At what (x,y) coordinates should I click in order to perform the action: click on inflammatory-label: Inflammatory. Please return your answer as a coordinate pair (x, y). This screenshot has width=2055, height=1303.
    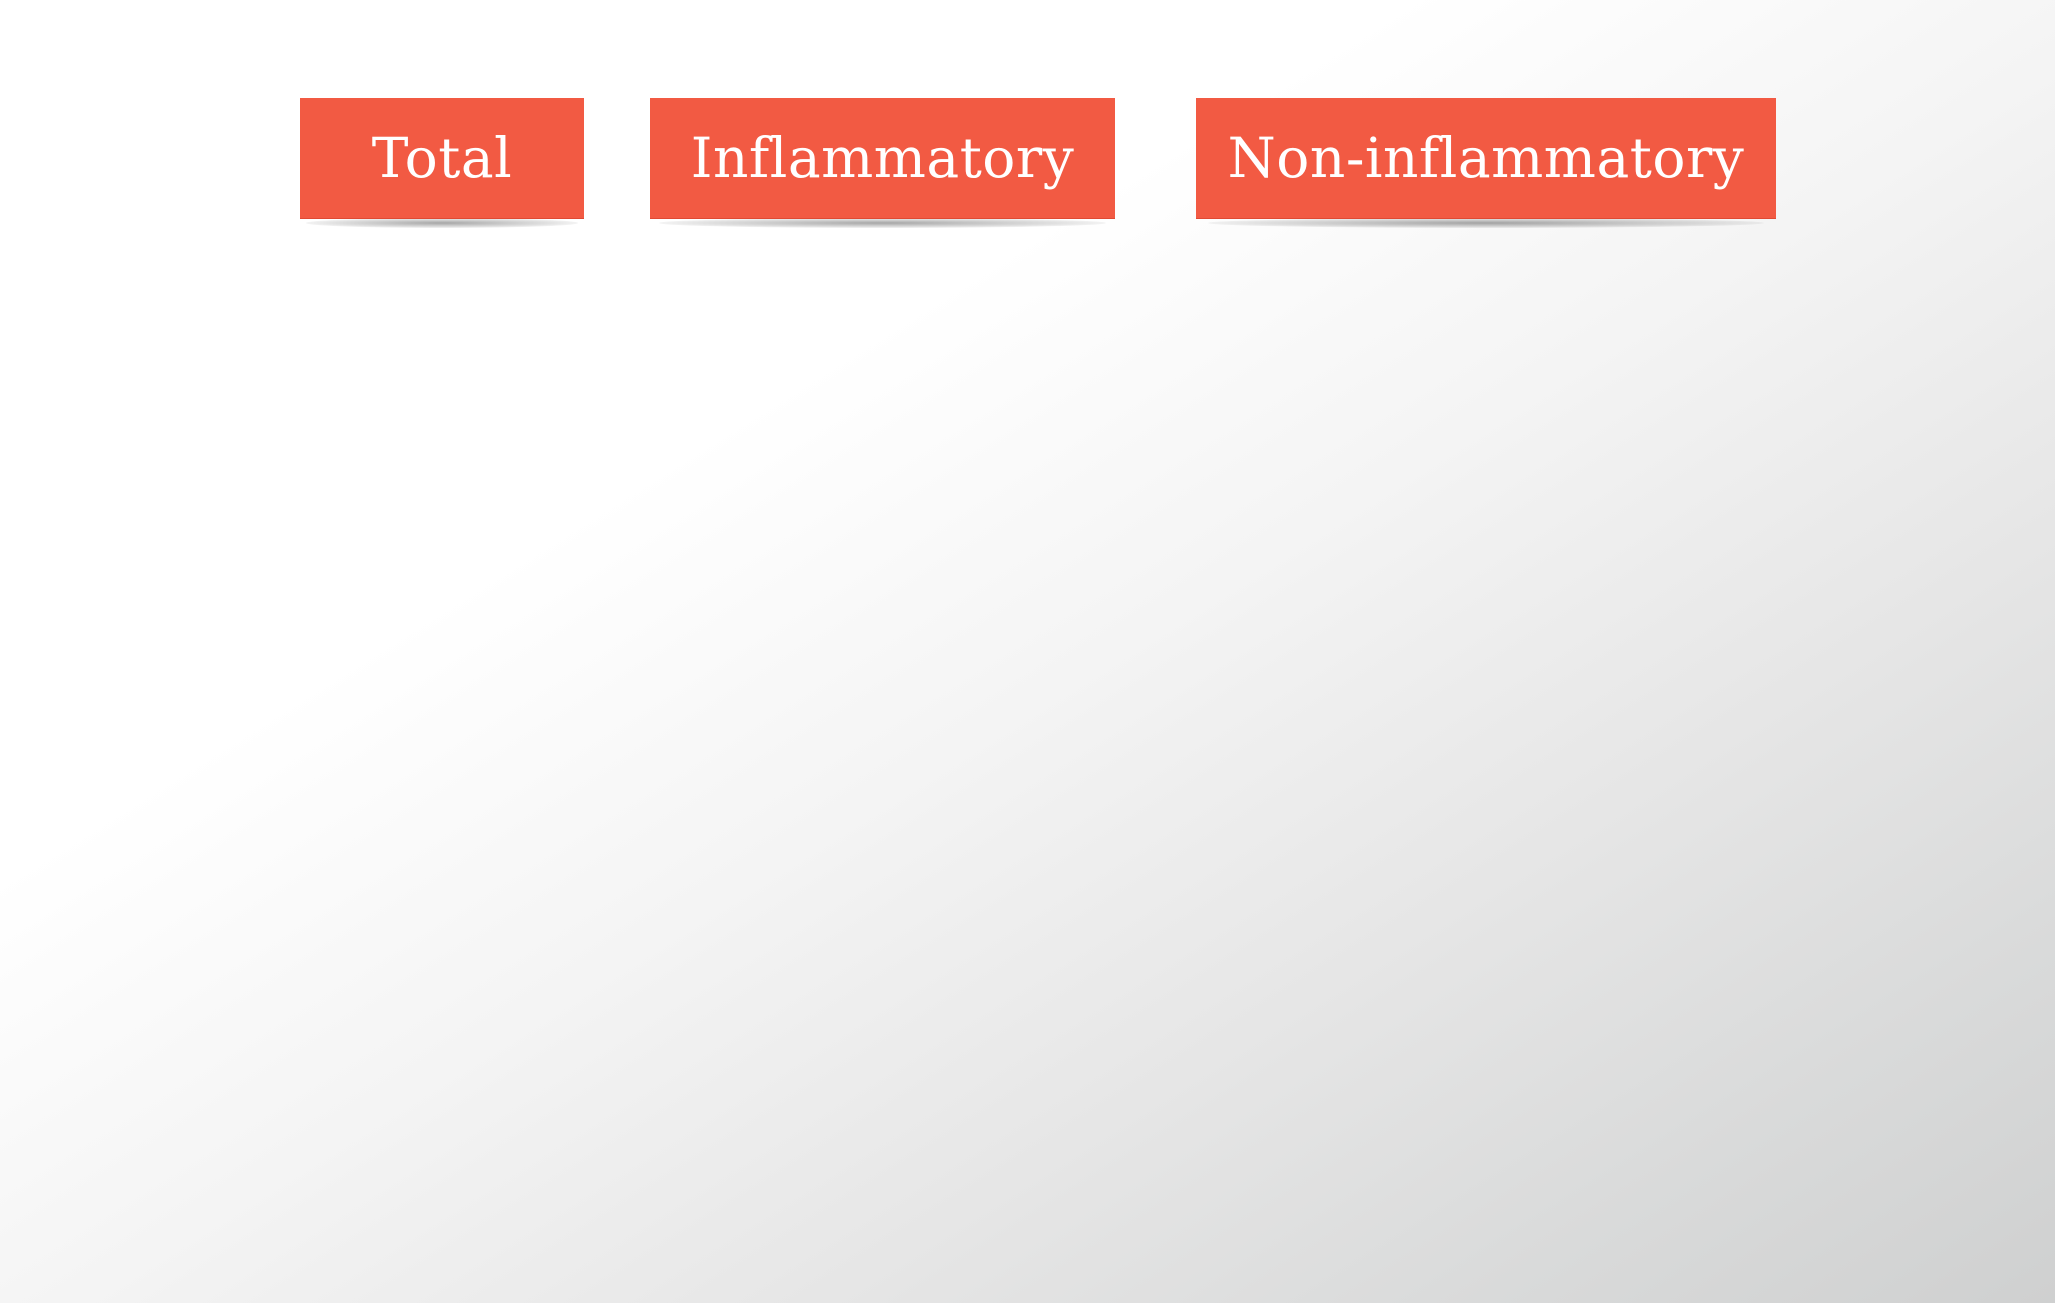
    Looking at the image, I should click on (882, 158).